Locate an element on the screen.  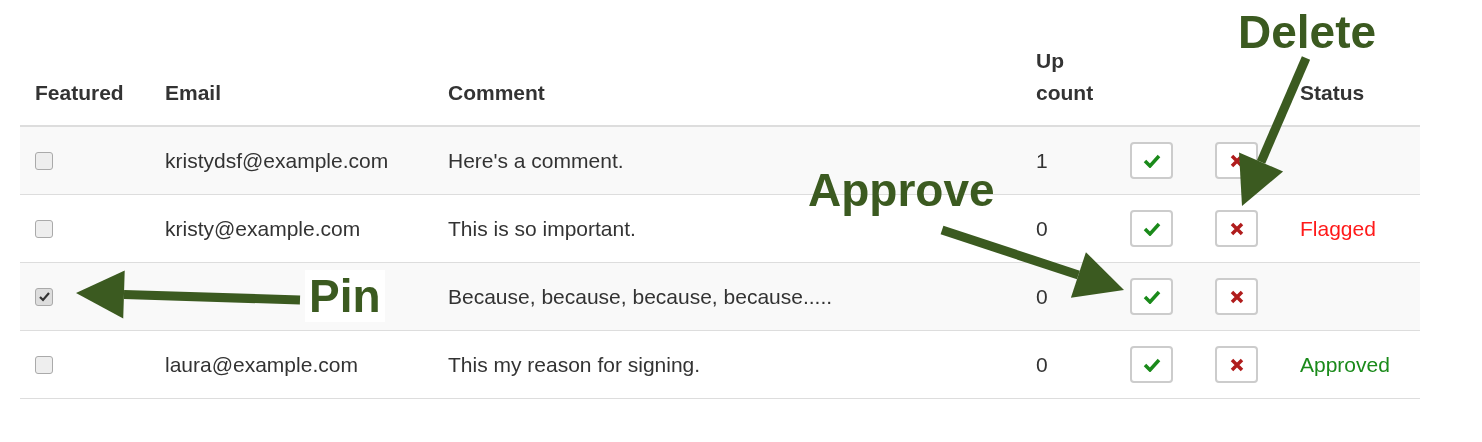
callout-label: Pin is located at coordinates (345, 296).